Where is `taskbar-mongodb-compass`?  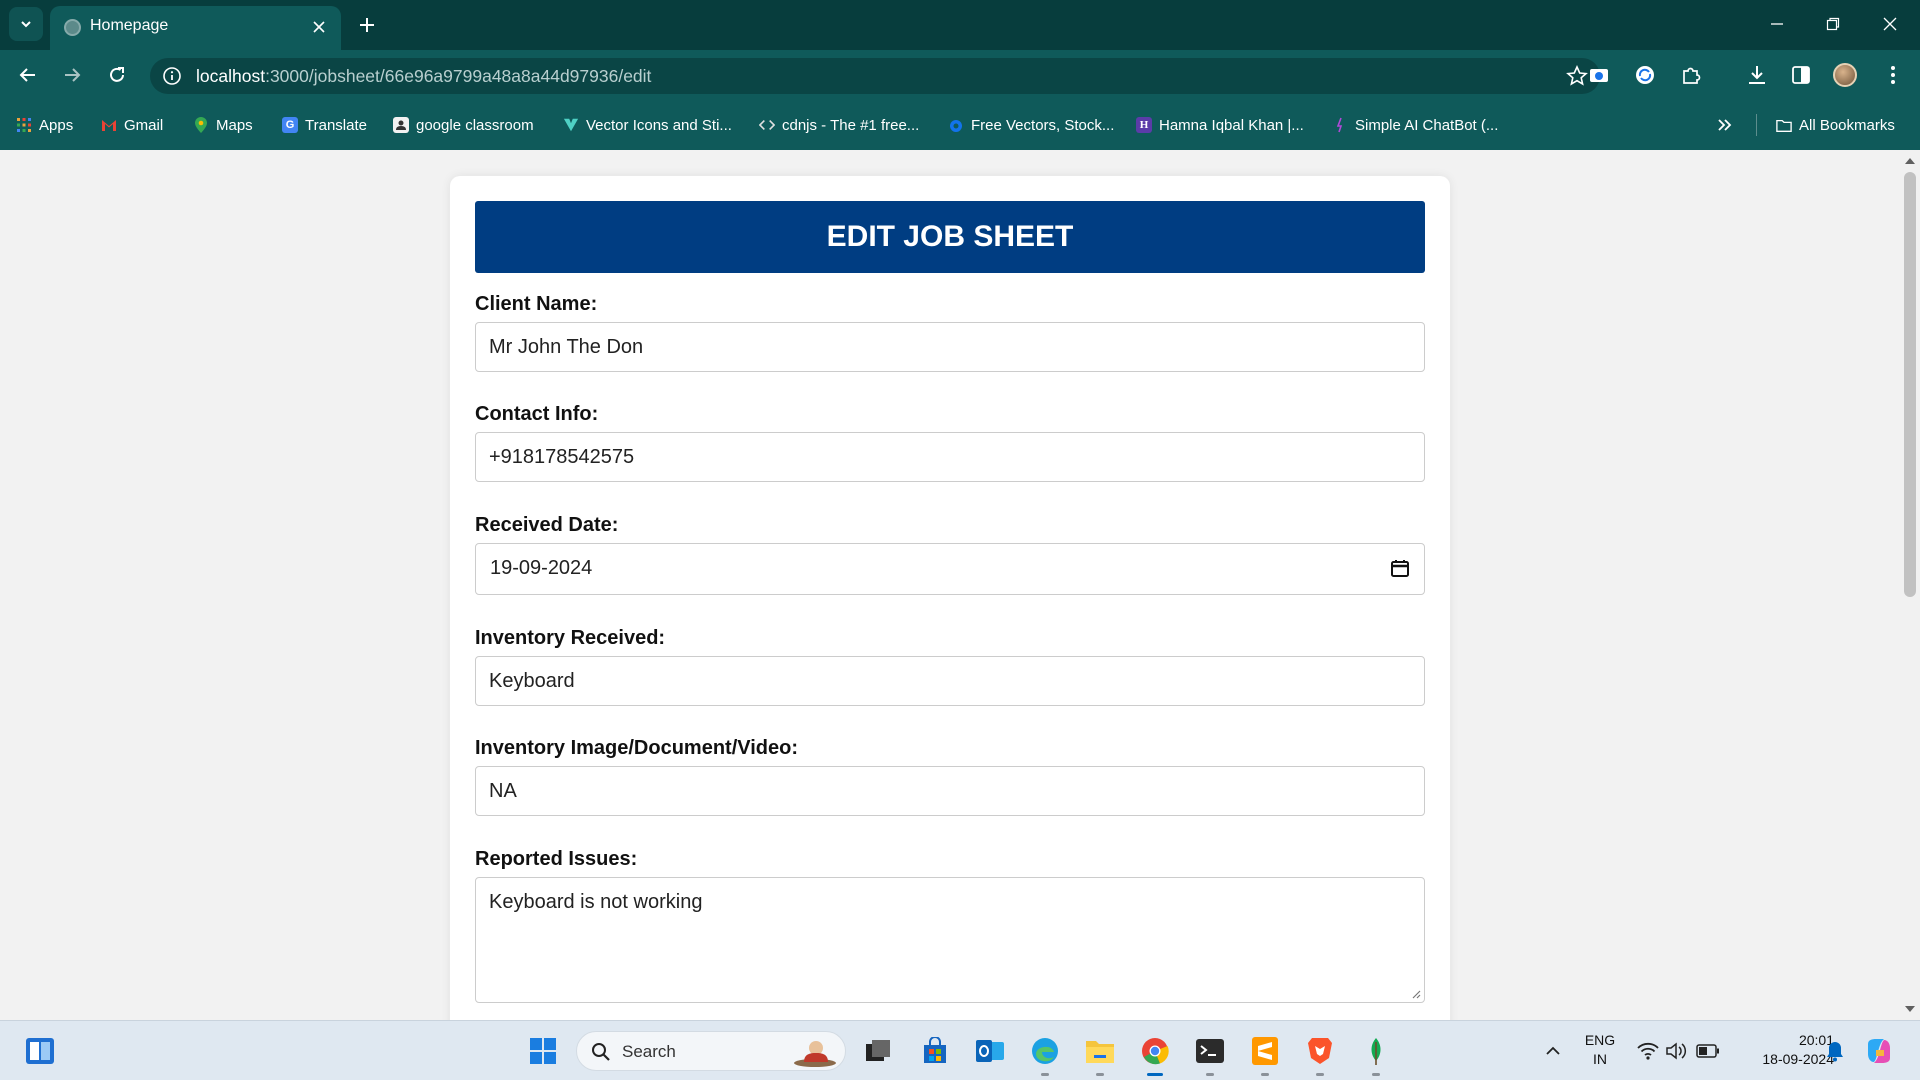 taskbar-mongodb-compass is located at coordinates (1376, 1055).